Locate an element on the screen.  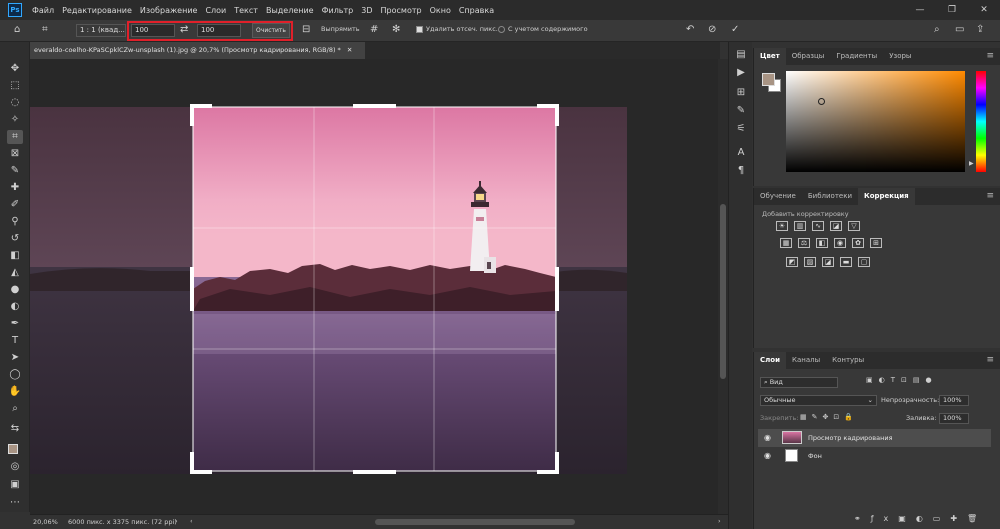
tab-gradients: Градиенты is located at coordinates (856, 56).